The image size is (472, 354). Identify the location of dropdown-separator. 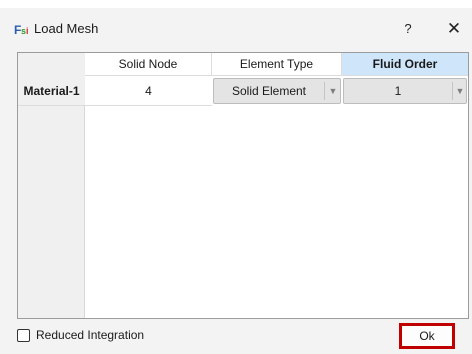
(324, 91).